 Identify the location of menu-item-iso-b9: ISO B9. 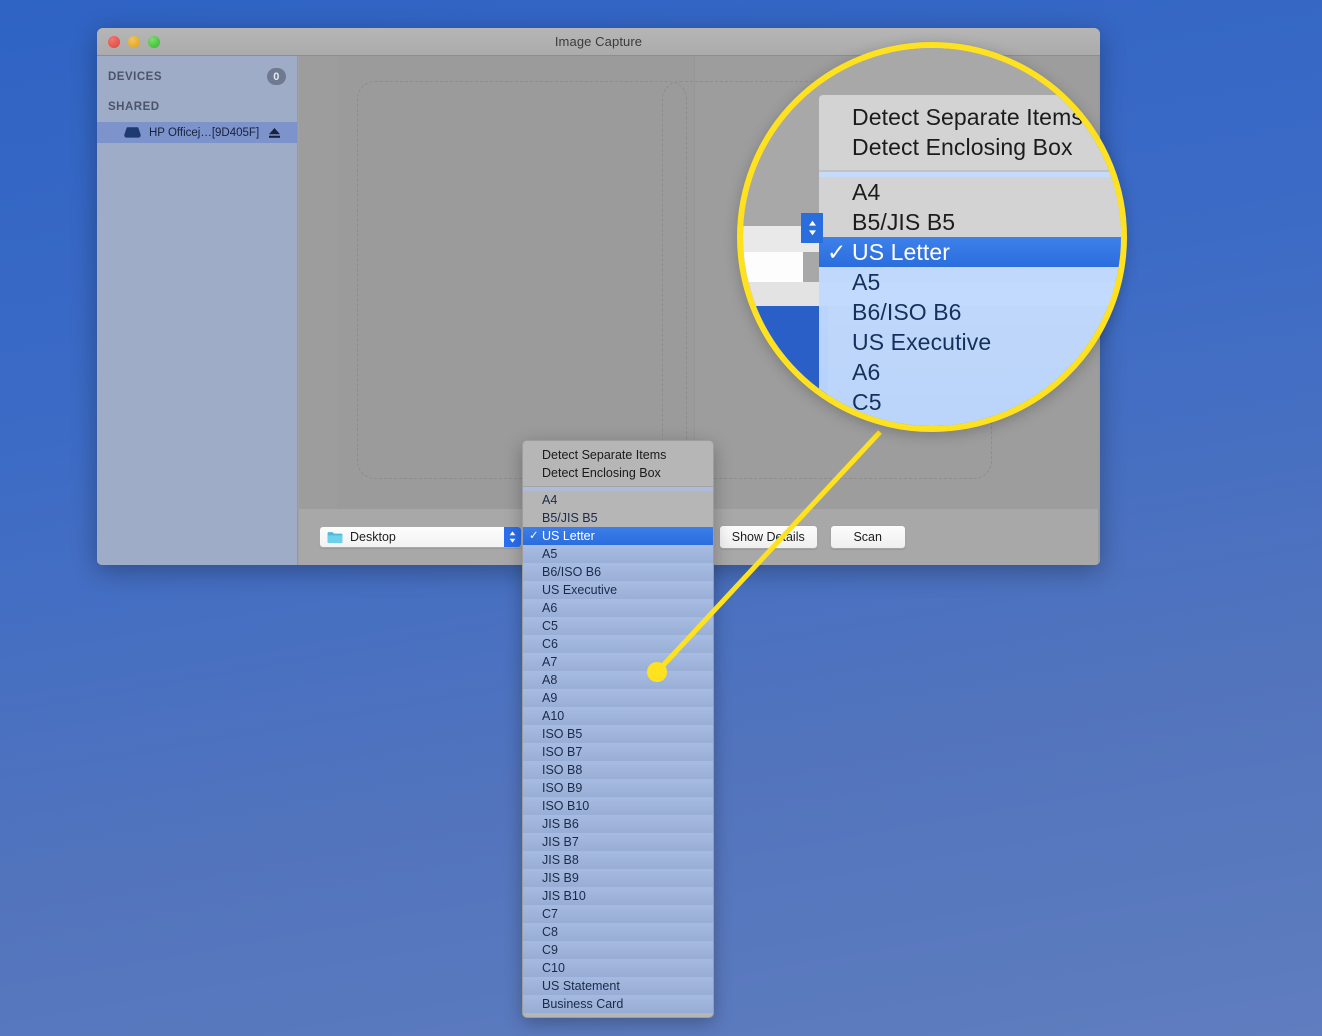
(618, 788).